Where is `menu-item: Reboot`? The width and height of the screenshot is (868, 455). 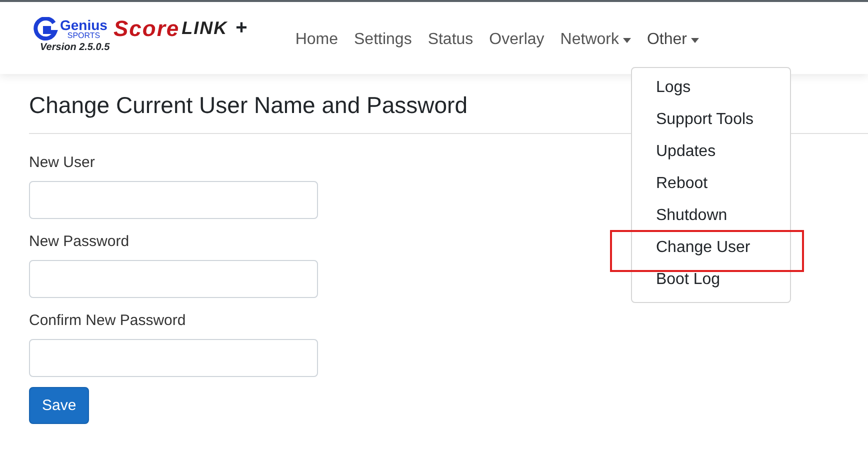
menu-item: Reboot is located at coordinates (711, 184).